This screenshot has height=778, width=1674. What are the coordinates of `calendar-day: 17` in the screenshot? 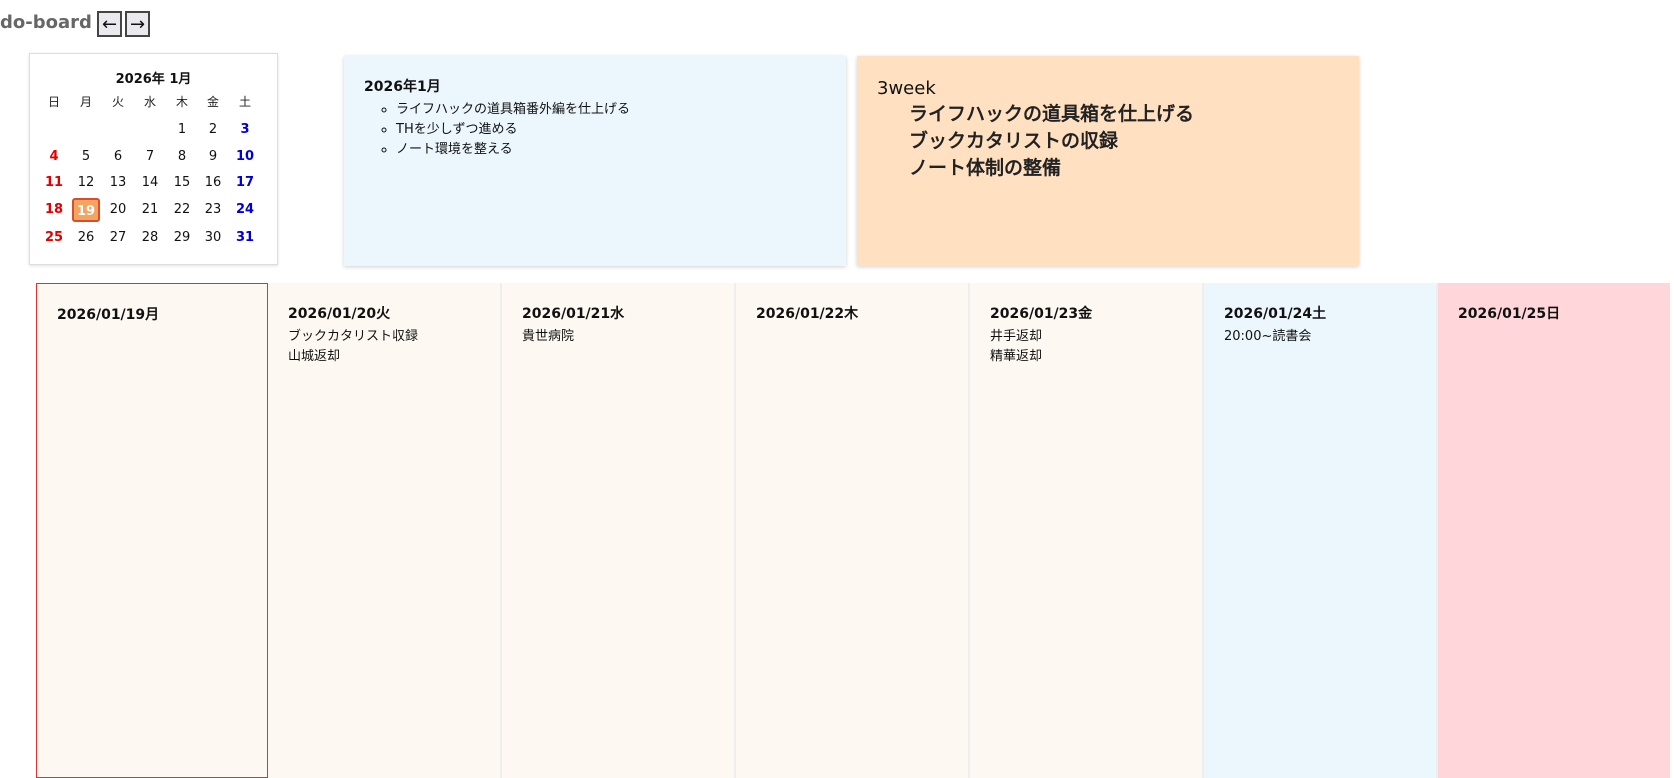 It's located at (245, 183).